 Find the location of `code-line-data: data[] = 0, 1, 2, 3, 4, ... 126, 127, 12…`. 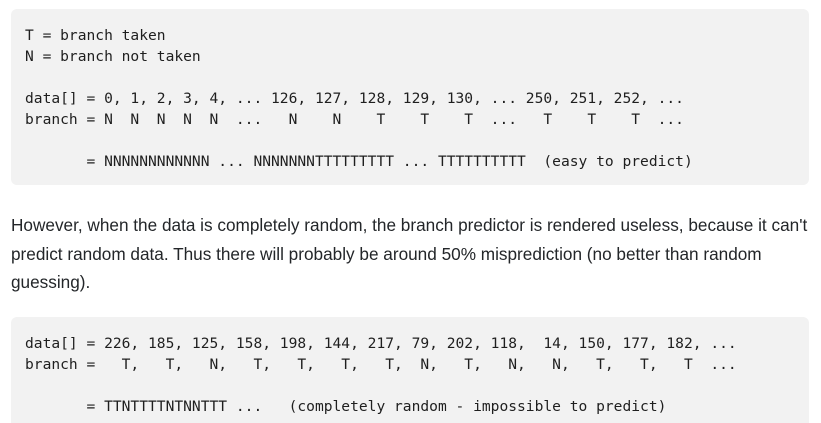

code-line-data: data[] = 0, 1, 2, 3, 4, ... 126, 127, 12… is located at coordinates (354, 98).